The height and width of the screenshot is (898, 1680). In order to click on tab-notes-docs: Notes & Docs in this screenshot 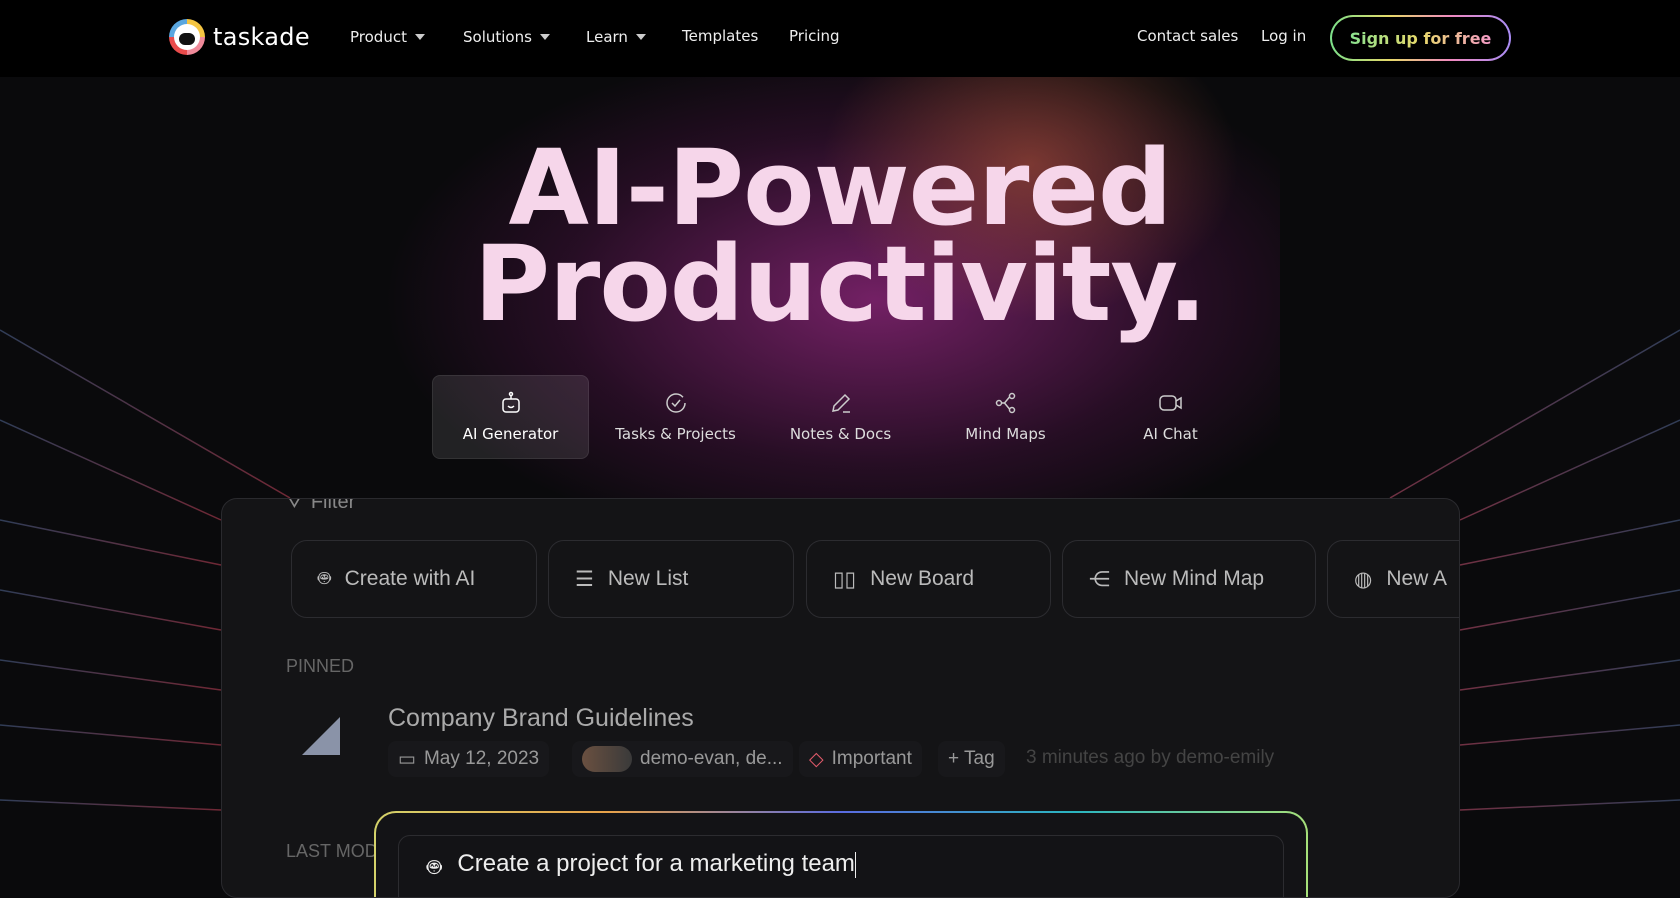, I will do `click(840, 417)`.